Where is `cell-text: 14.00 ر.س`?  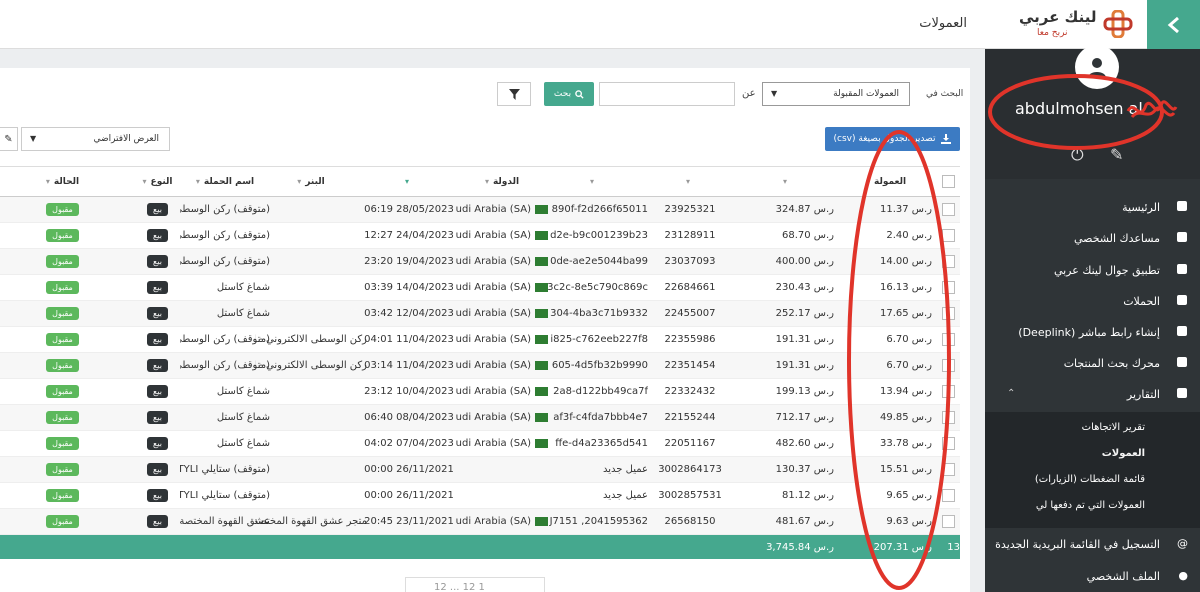
cell-text: 14.00 ر.س is located at coordinates (905, 261).